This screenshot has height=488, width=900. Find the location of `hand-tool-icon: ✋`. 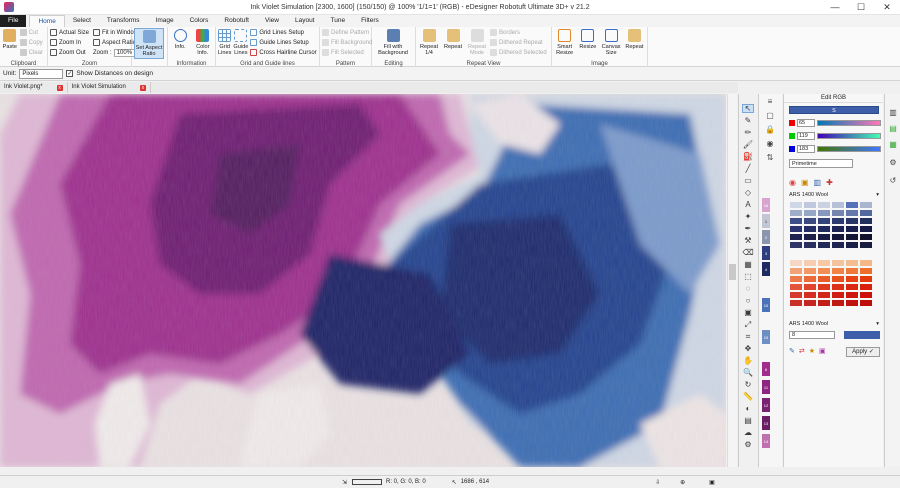

hand-tool-icon: ✋ is located at coordinates (748, 360).